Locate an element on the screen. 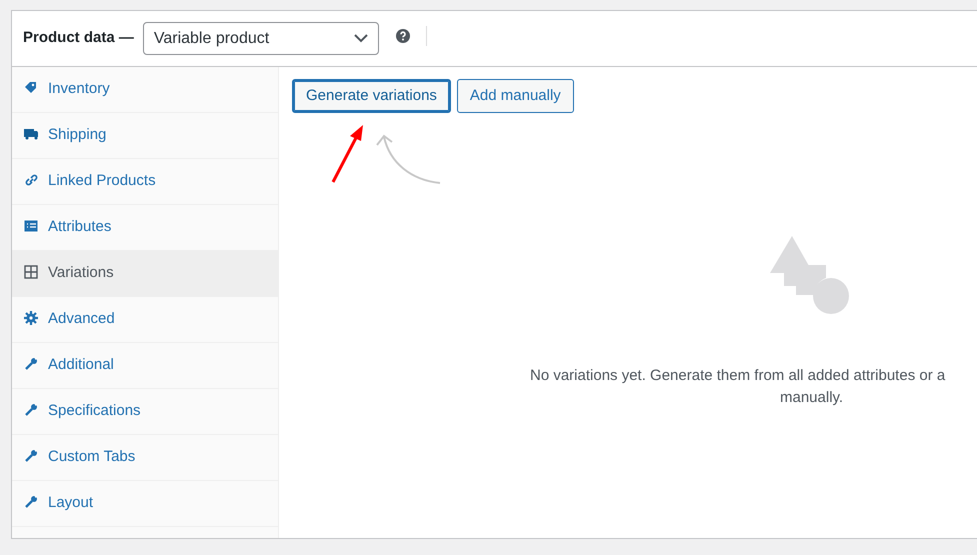  chevron-down-icon is located at coordinates (361, 38).